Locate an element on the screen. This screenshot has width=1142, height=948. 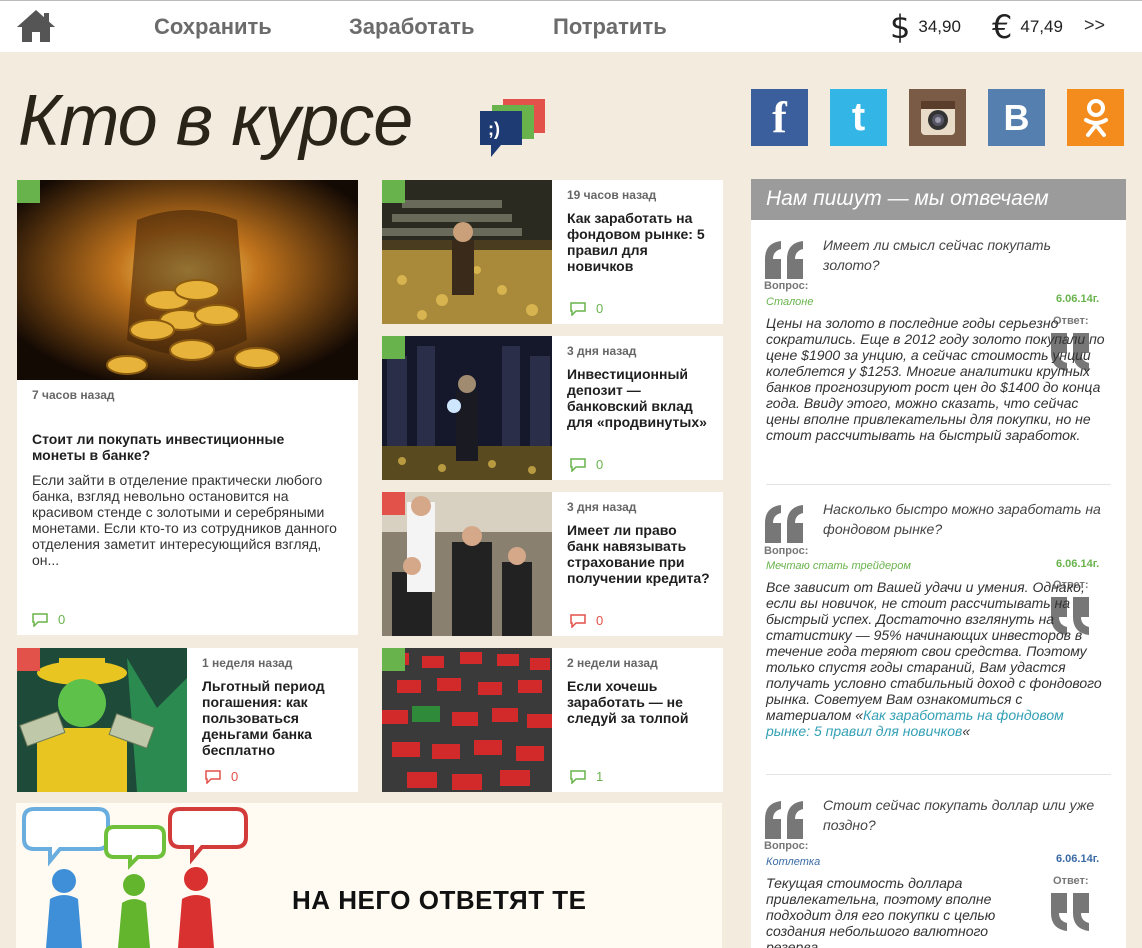
promo-banner: НА НЕГО ОТВЕТЯТ ТЕ is located at coordinates (369, 875).